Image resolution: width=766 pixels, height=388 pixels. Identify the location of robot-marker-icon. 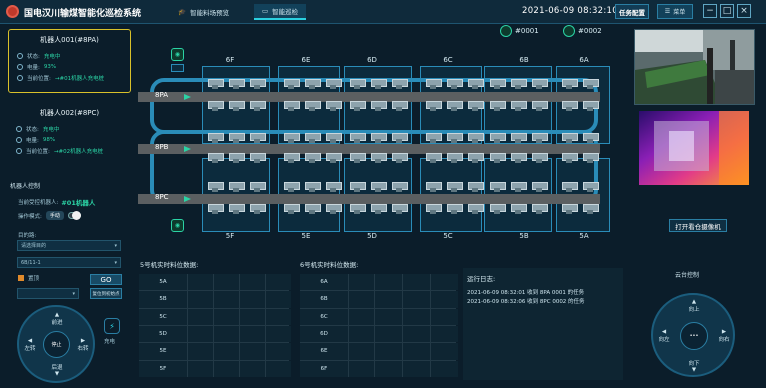
(187, 199).